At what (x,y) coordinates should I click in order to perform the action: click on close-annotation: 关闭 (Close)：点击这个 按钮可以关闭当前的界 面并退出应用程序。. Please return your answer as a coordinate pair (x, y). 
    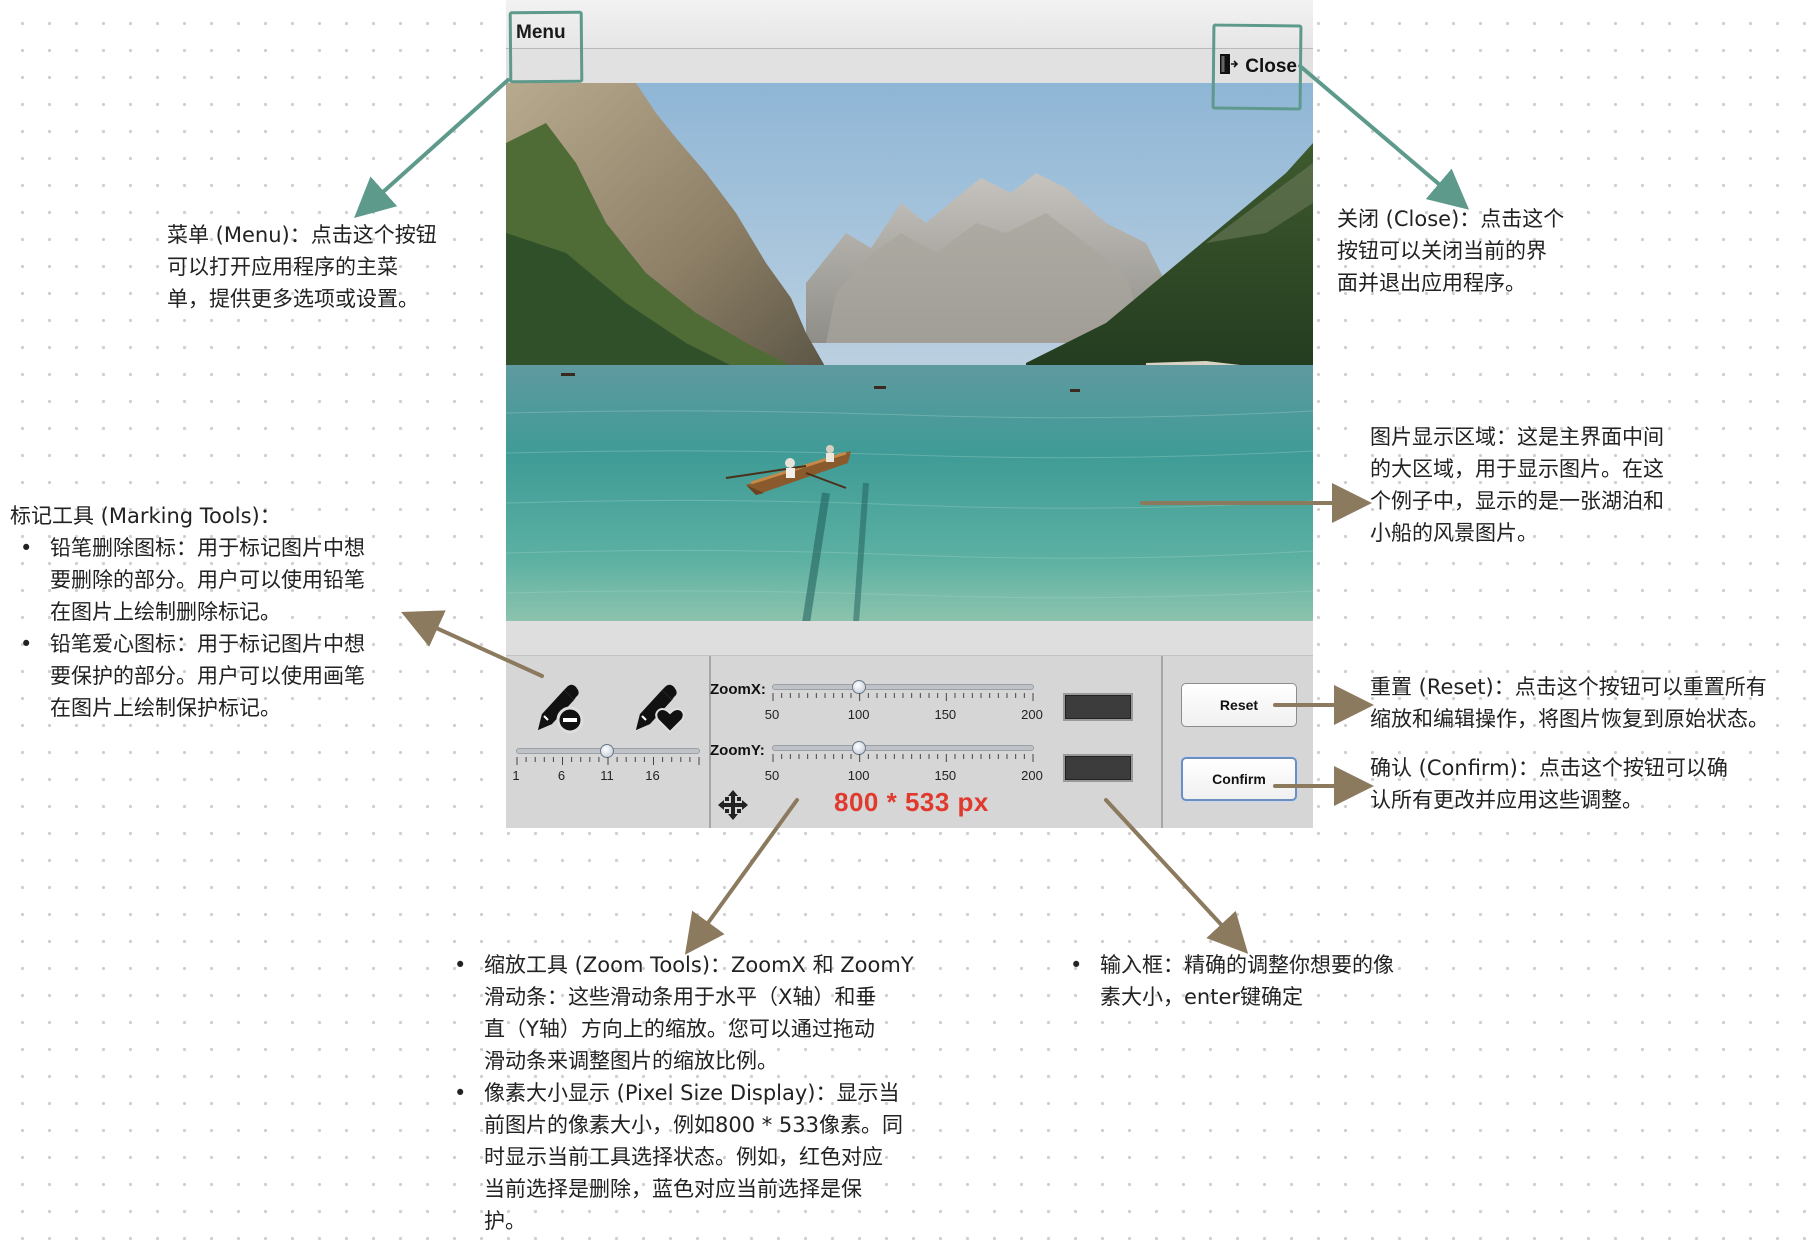
    Looking at the image, I should click on (1450, 251).